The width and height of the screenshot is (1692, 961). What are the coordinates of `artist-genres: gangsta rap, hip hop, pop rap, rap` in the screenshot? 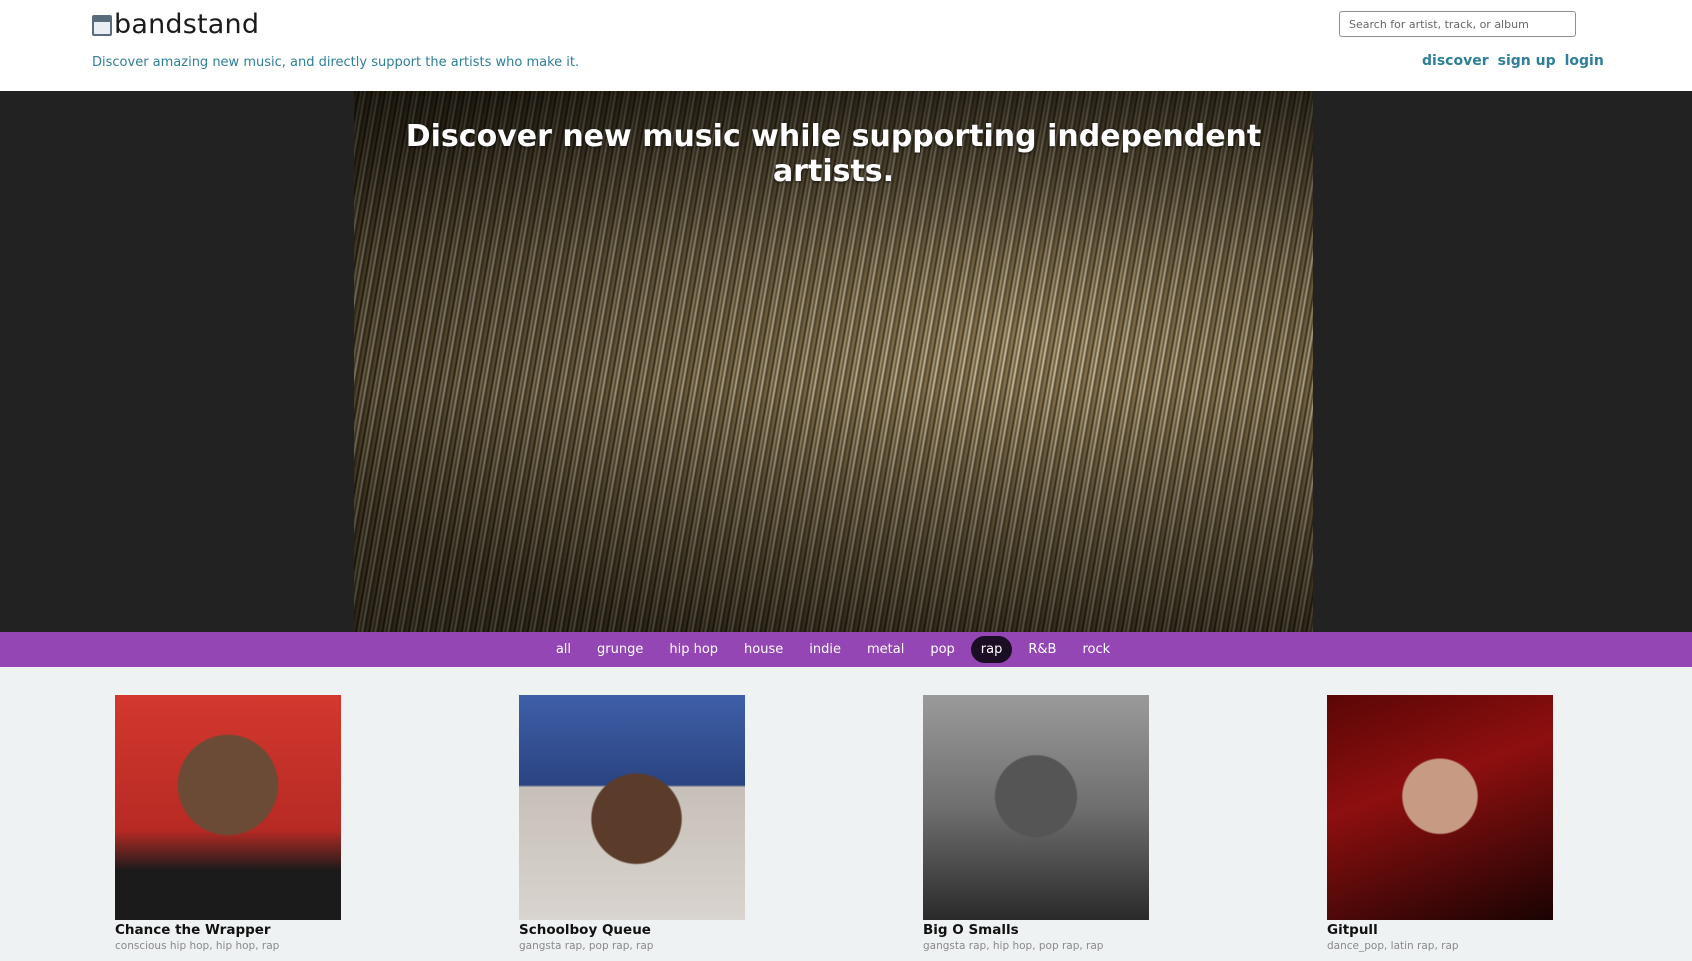 It's located at (1013, 946).